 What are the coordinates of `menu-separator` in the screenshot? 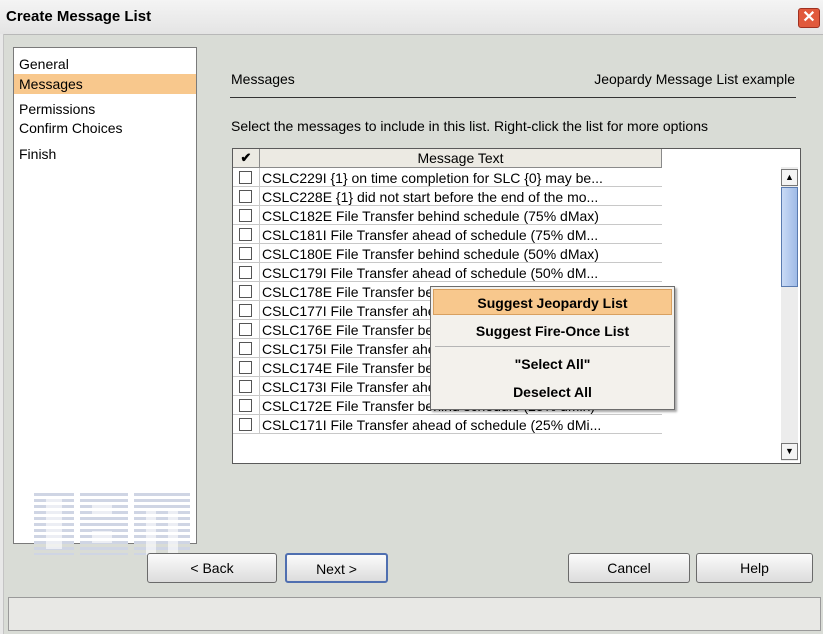 It's located at (552, 346).